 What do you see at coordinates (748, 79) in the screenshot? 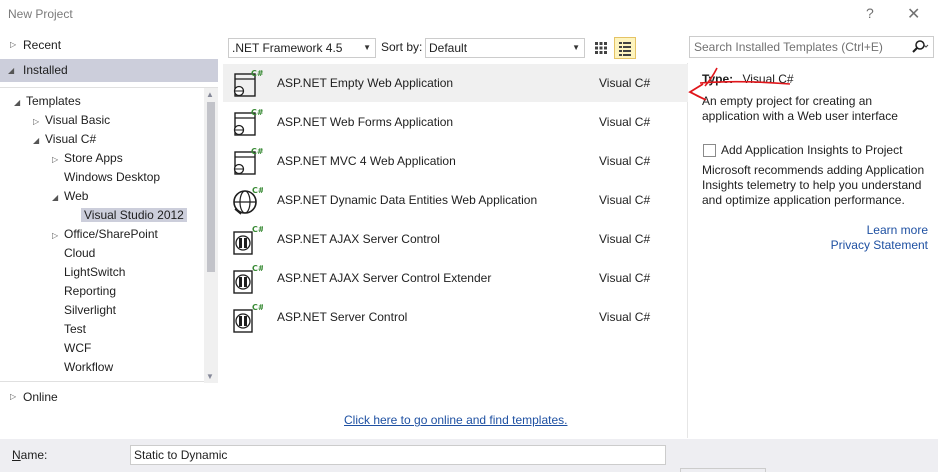
I see `type-line: Type: Visual C#` at bounding box center [748, 79].